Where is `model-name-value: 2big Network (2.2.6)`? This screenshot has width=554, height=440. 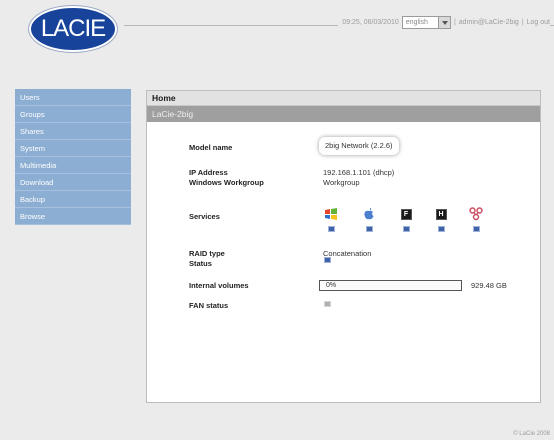 model-name-value: 2big Network (2.2.6) is located at coordinates (359, 146).